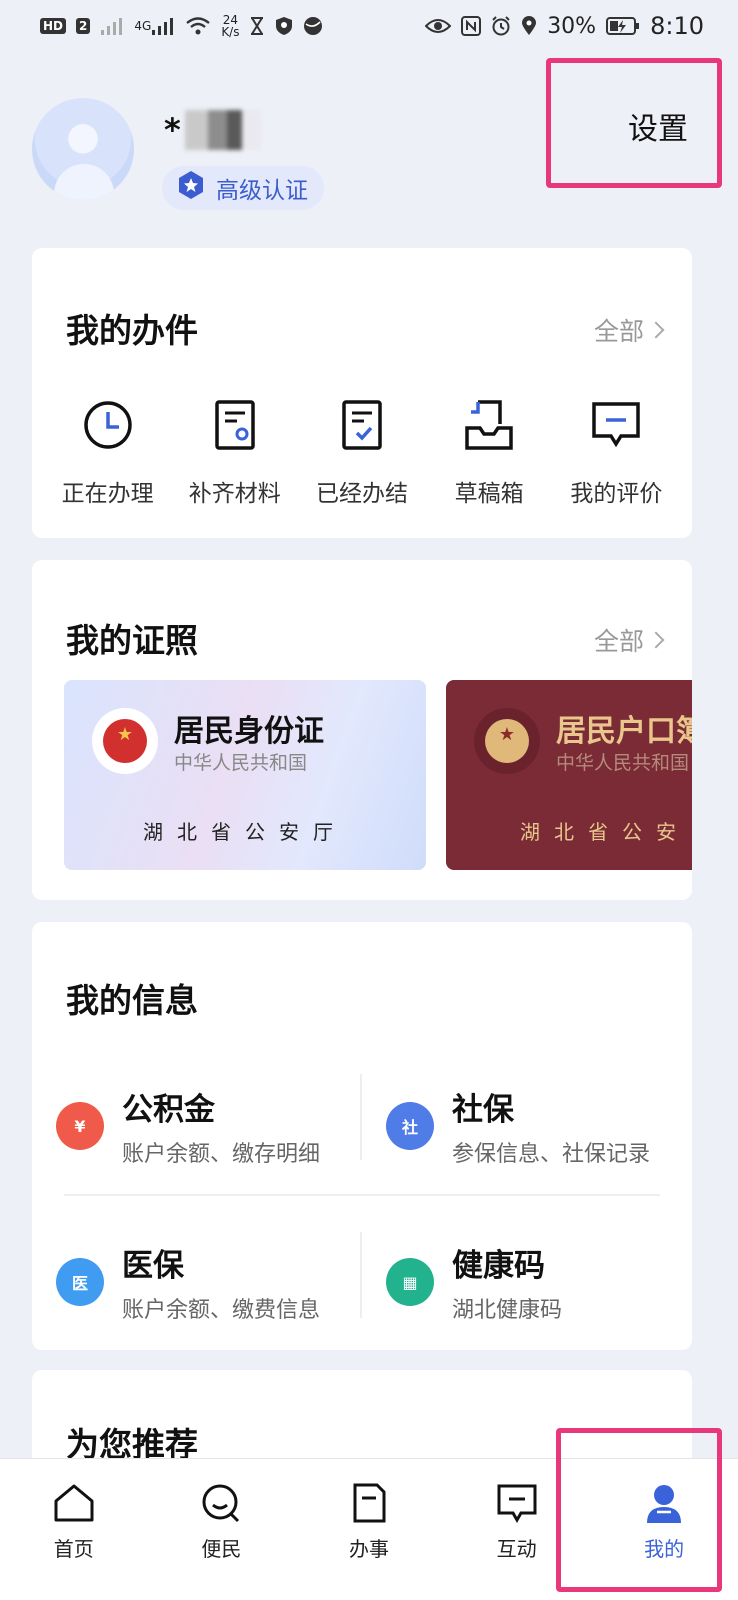 This screenshot has height=1600, width=738. What do you see at coordinates (132, 640) in the screenshot?
I see `my-licenses-title: 我的证照` at bounding box center [132, 640].